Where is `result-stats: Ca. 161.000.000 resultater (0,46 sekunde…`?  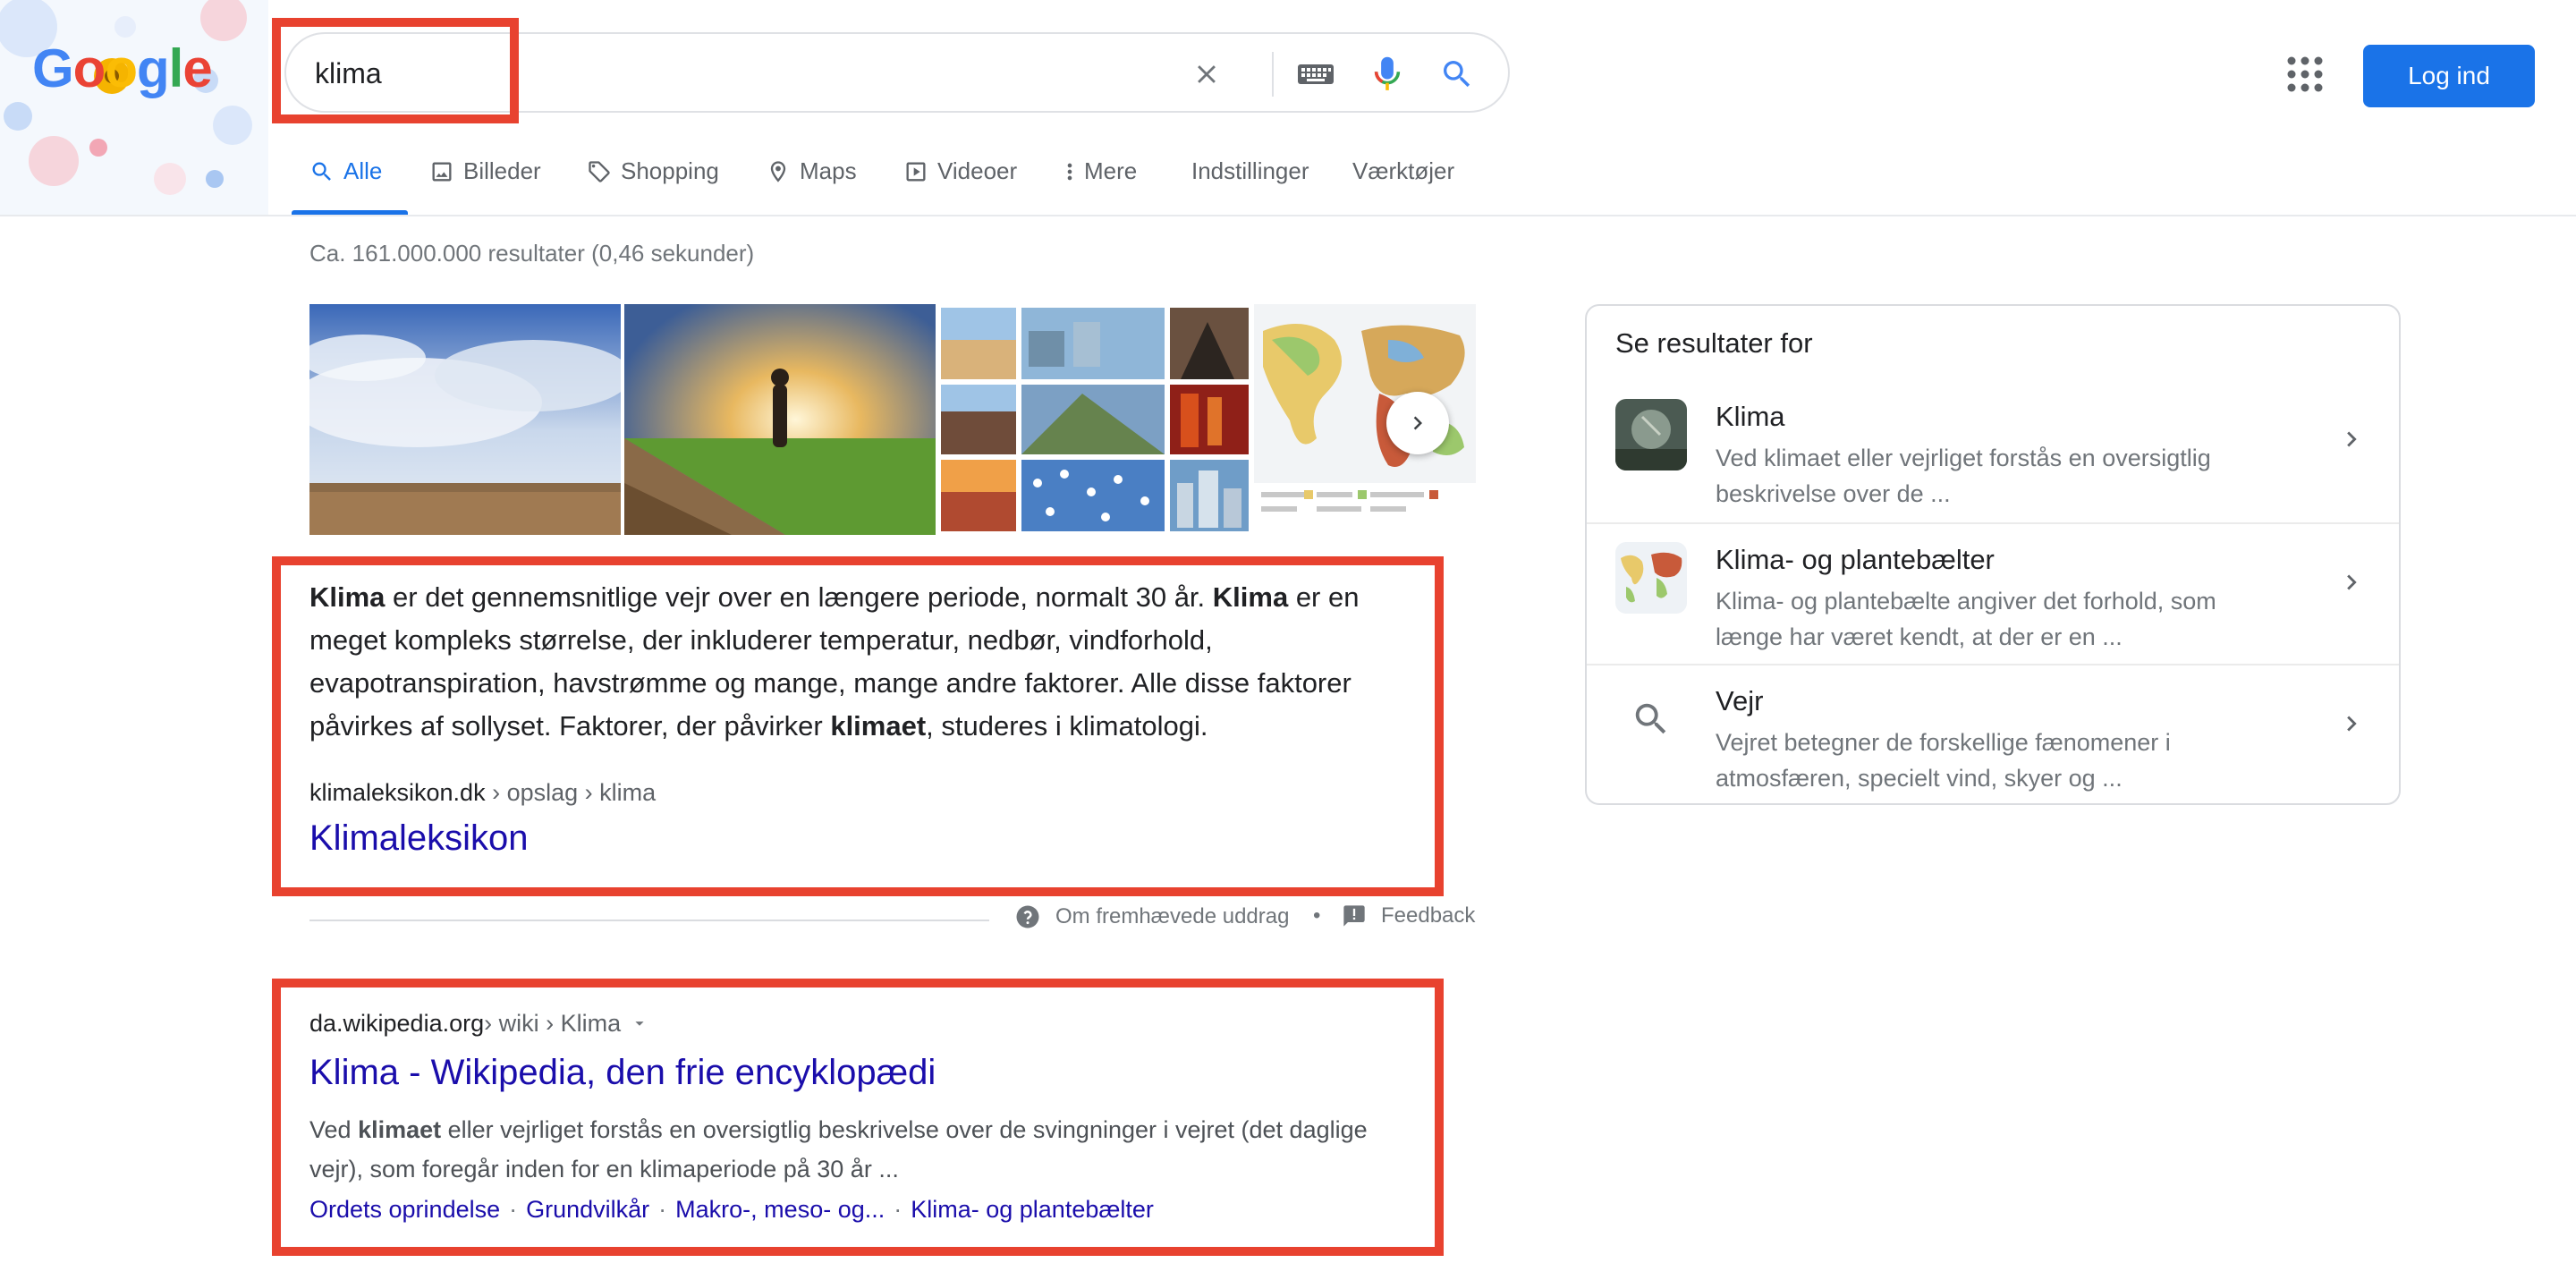 result-stats: Ca. 161.000.000 resultater (0,46 sekunde… is located at coordinates (532, 253).